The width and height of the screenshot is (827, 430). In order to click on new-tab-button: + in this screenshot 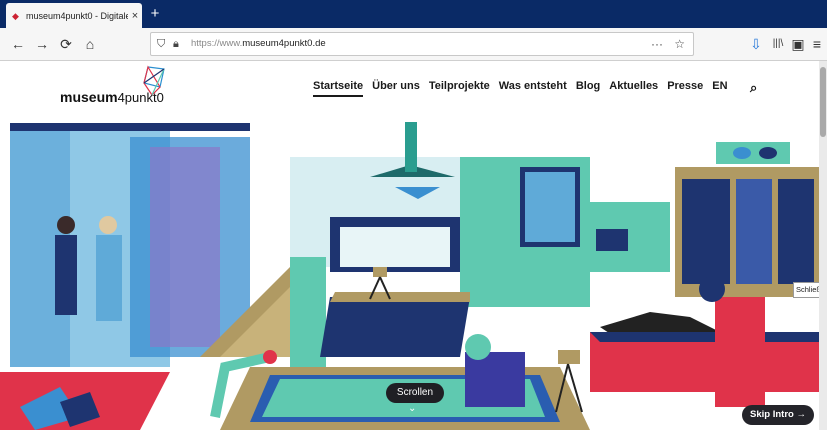, I will do `click(155, 13)`.